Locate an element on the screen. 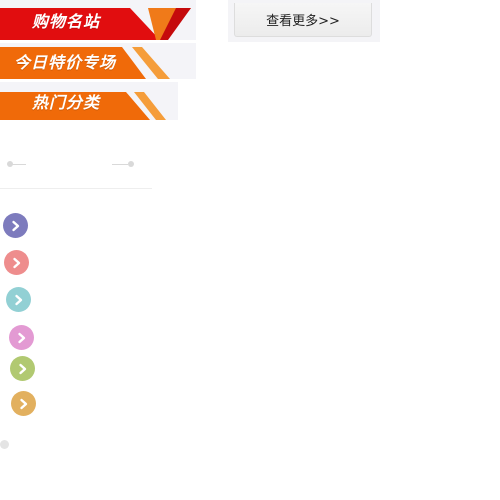 Image resolution: width=500 pixels, height=500 pixels. banner-shopping-sites: 购物名站 is located at coordinates (98, 20).